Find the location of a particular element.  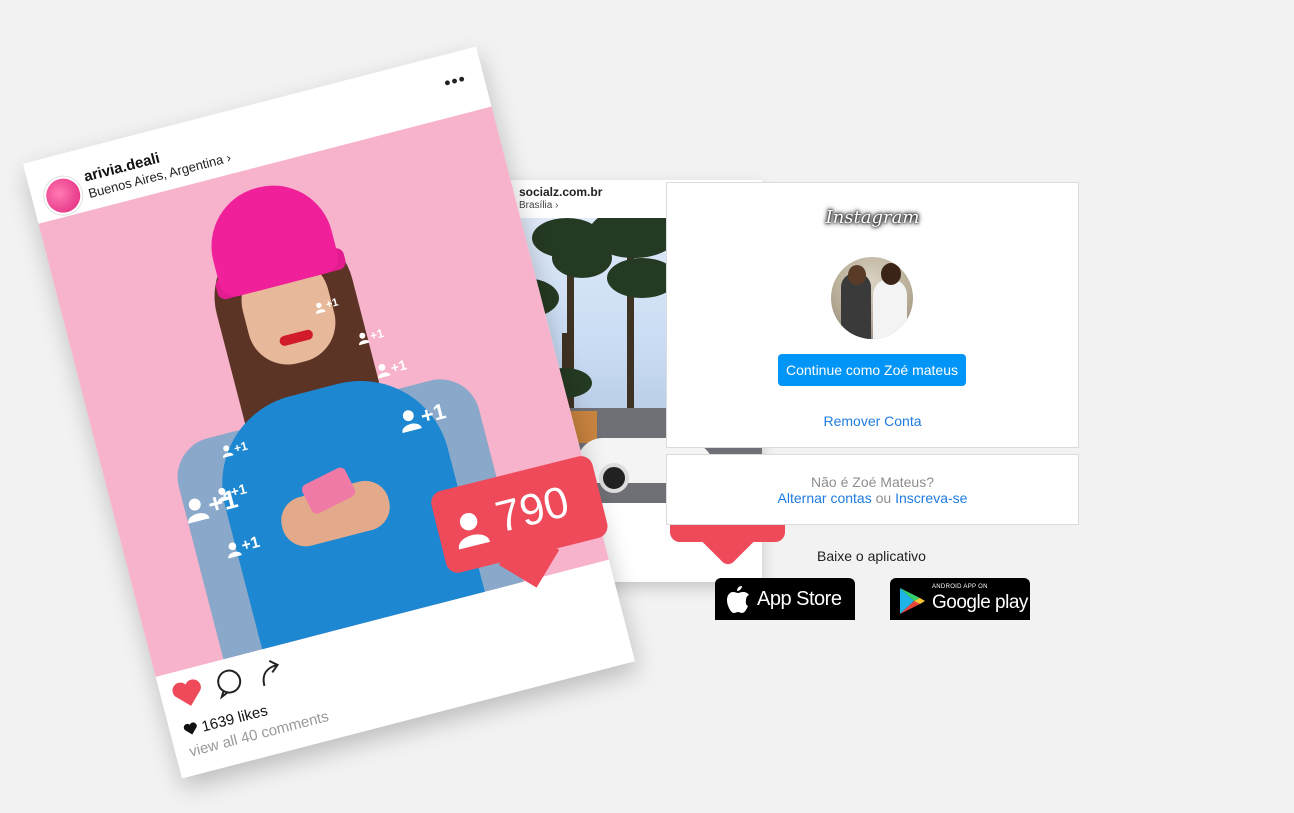

switch-accounts-link: Alternar contas is located at coordinates (825, 498).